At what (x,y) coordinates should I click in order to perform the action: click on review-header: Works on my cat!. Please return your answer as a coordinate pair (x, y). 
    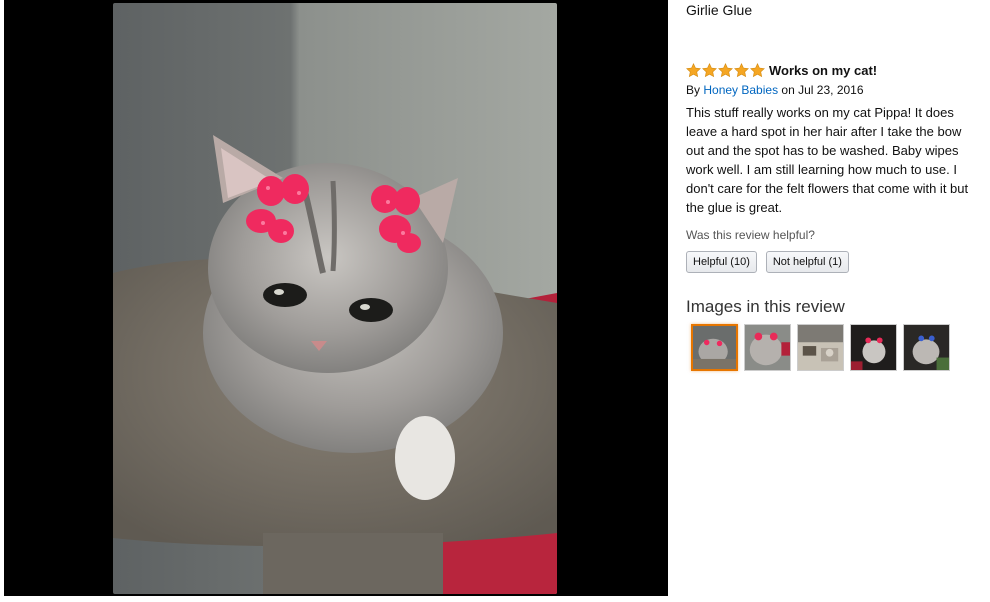
    Looking at the image, I should click on (836, 70).